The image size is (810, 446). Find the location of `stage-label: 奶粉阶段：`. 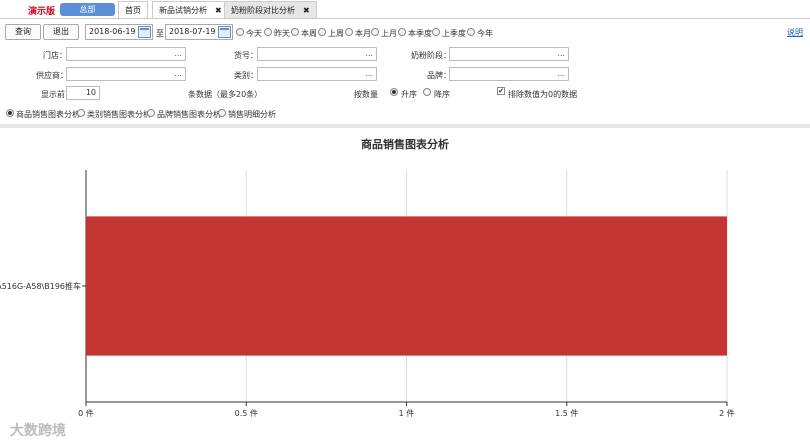

stage-label: 奶粉阶段： is located at coordinates (431, 55).